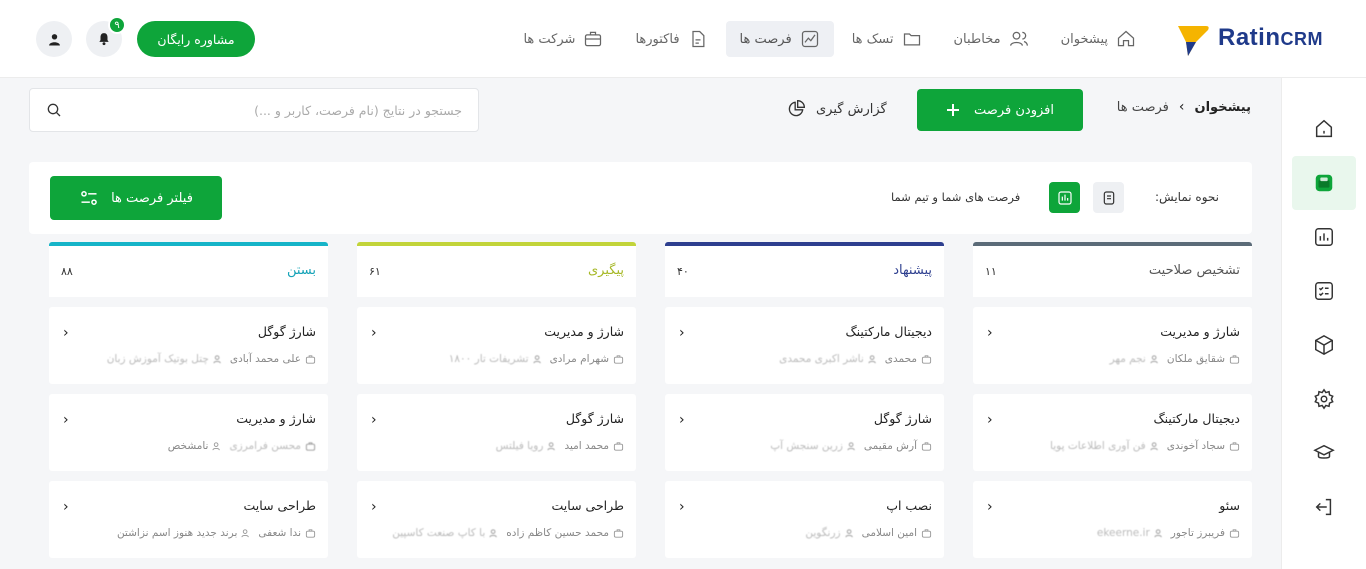 This screenshot has height=569, width=1366. What do you see at coordinates (177, 533) in the screenshot?
I see `card-contact: برند جدید هنوز اسم نزاشتن` at bounding box center [177, 533].